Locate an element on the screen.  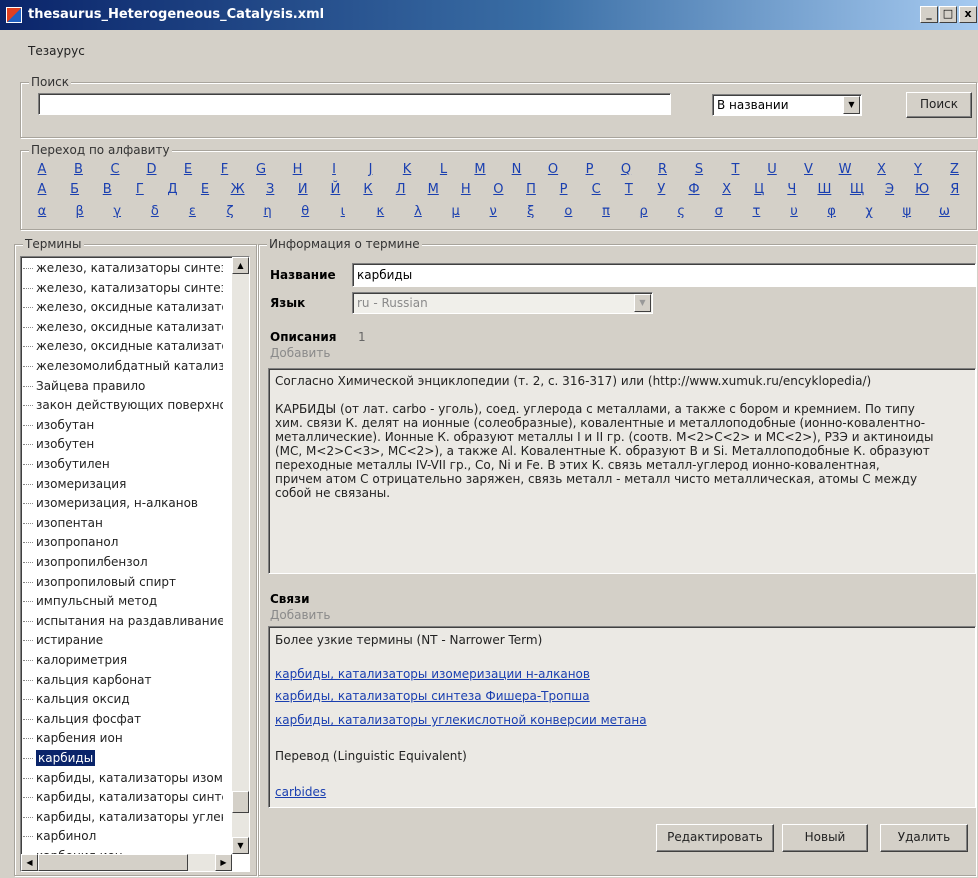
alphabet-letter-link: π is located at coordinates (606, 211).